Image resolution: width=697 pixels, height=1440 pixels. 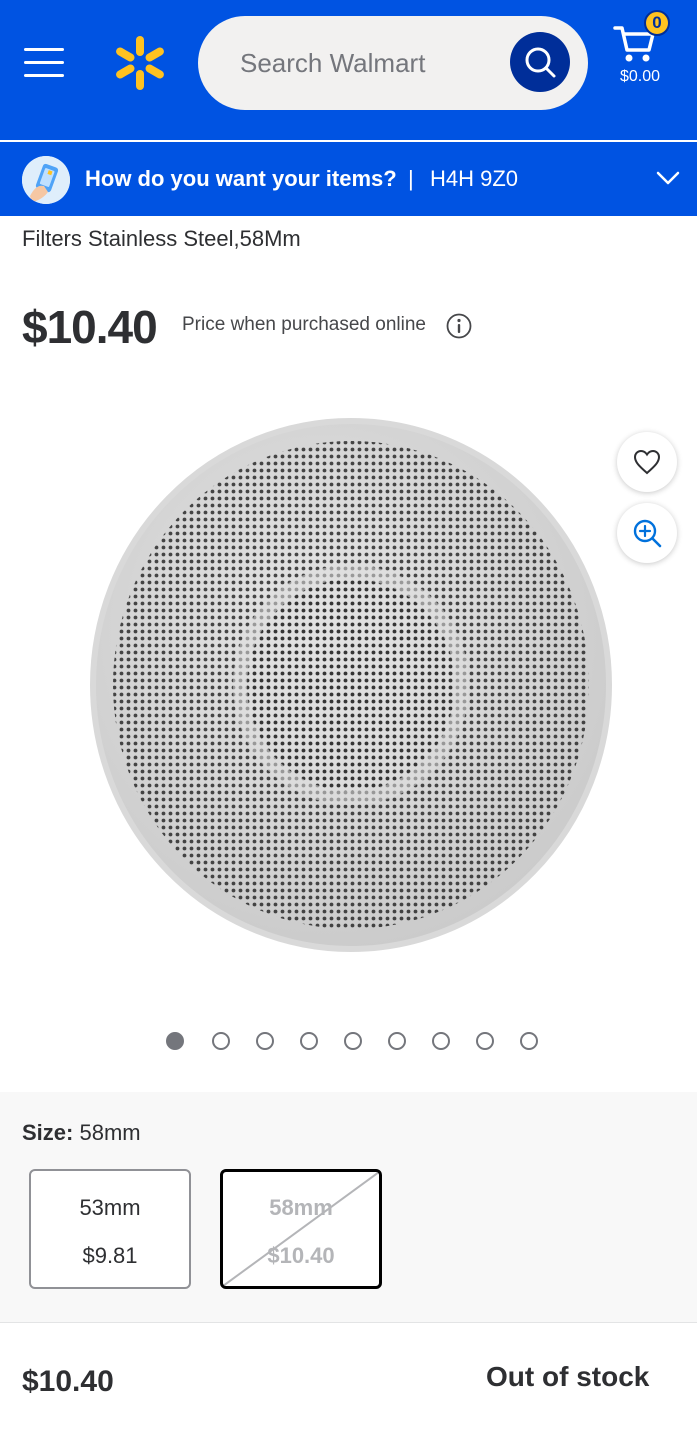 I want to click on search-button, so click(x=540, y=62).